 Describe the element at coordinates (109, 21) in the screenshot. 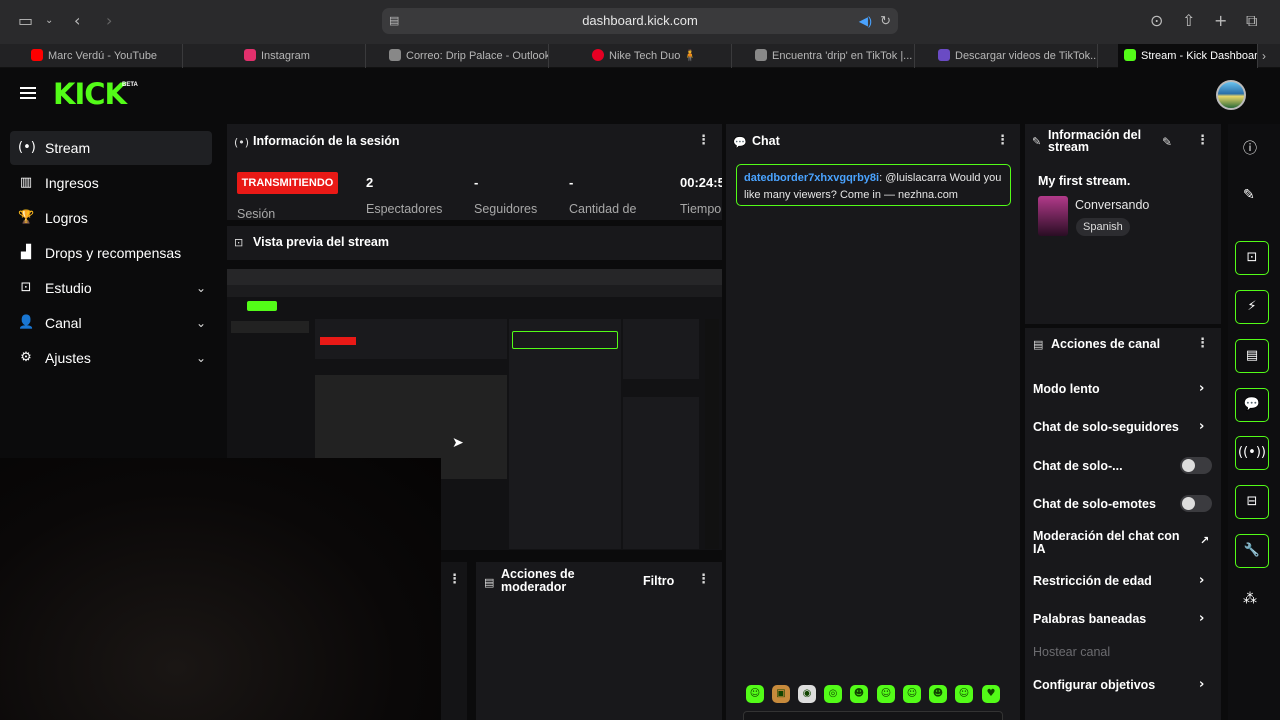

I see `forward-icon: ›` at that location.